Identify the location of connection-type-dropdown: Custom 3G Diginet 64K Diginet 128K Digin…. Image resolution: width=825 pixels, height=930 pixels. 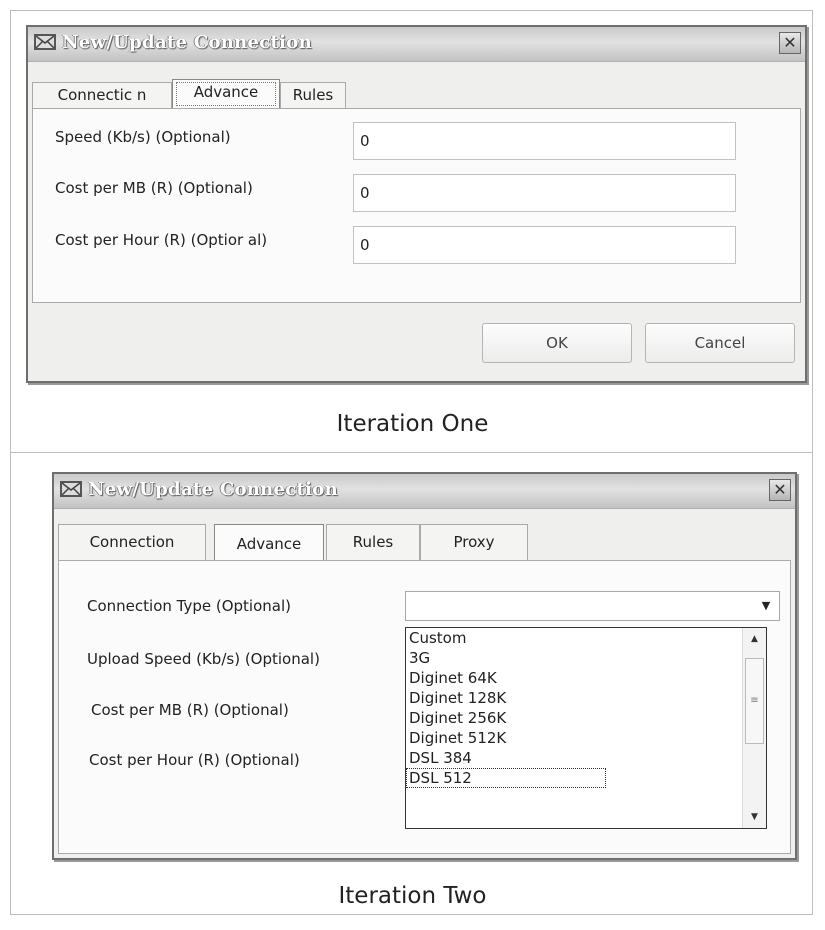
(586, 728).